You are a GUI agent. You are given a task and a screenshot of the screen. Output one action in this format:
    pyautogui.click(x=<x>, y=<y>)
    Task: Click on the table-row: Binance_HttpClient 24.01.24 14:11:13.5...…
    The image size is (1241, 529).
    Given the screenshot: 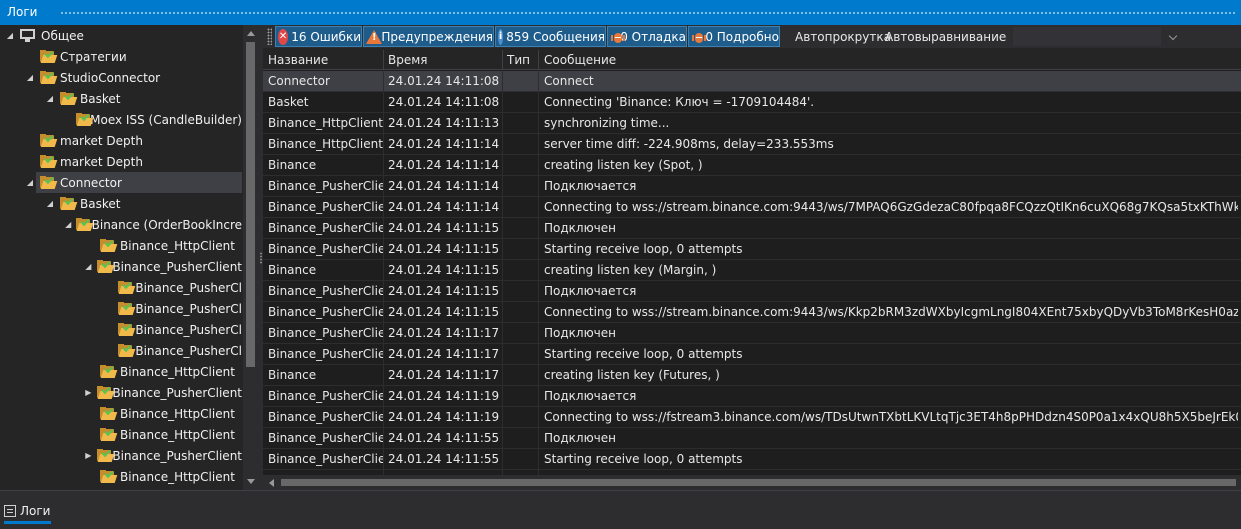 What is the action you would take?
    pyautogui.click(x=752, y=123)
    